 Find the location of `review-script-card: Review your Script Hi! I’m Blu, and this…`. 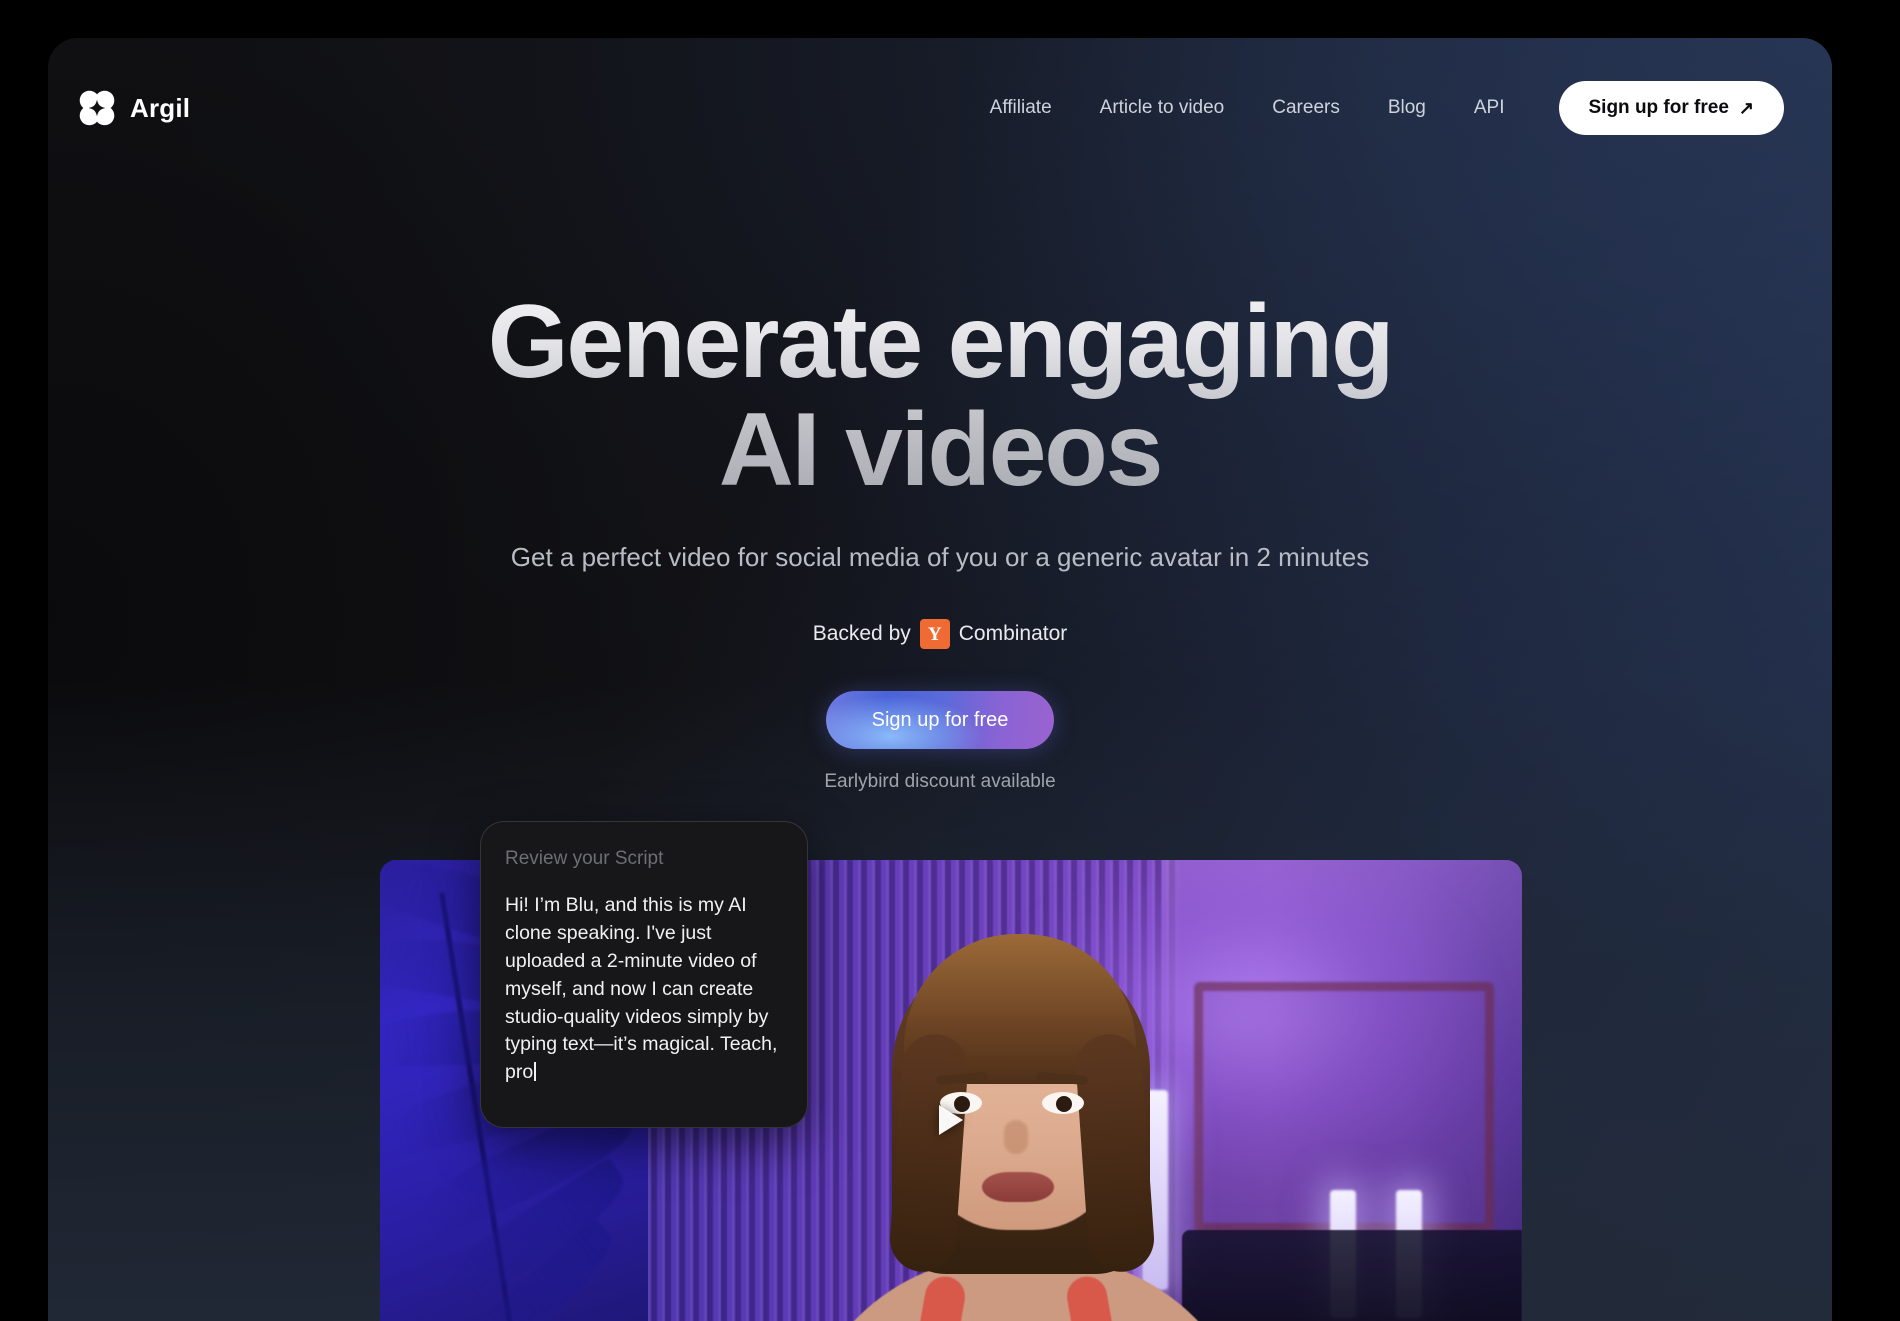

review-script-card: Review your Script Hi! I’m Blu, and this… is located at coordinates (644, 974).